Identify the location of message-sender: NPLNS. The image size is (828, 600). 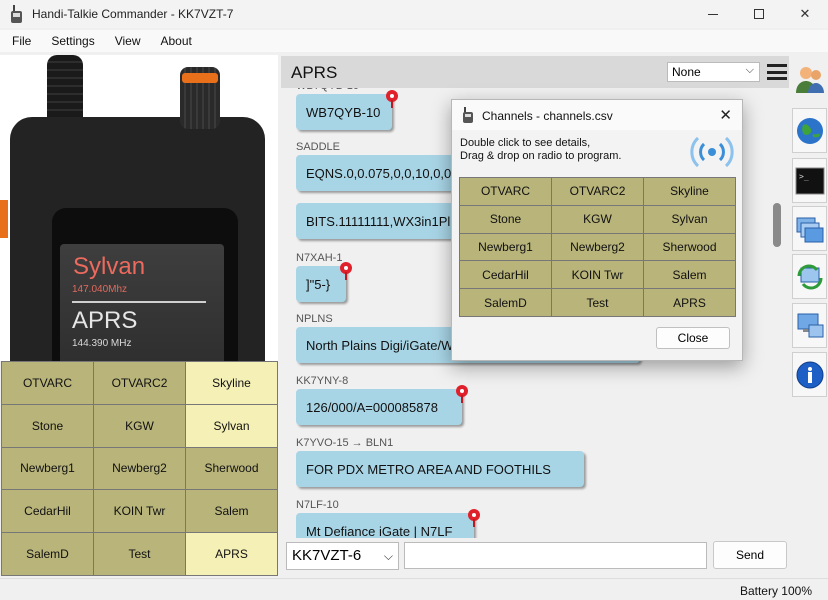
(314, 319).